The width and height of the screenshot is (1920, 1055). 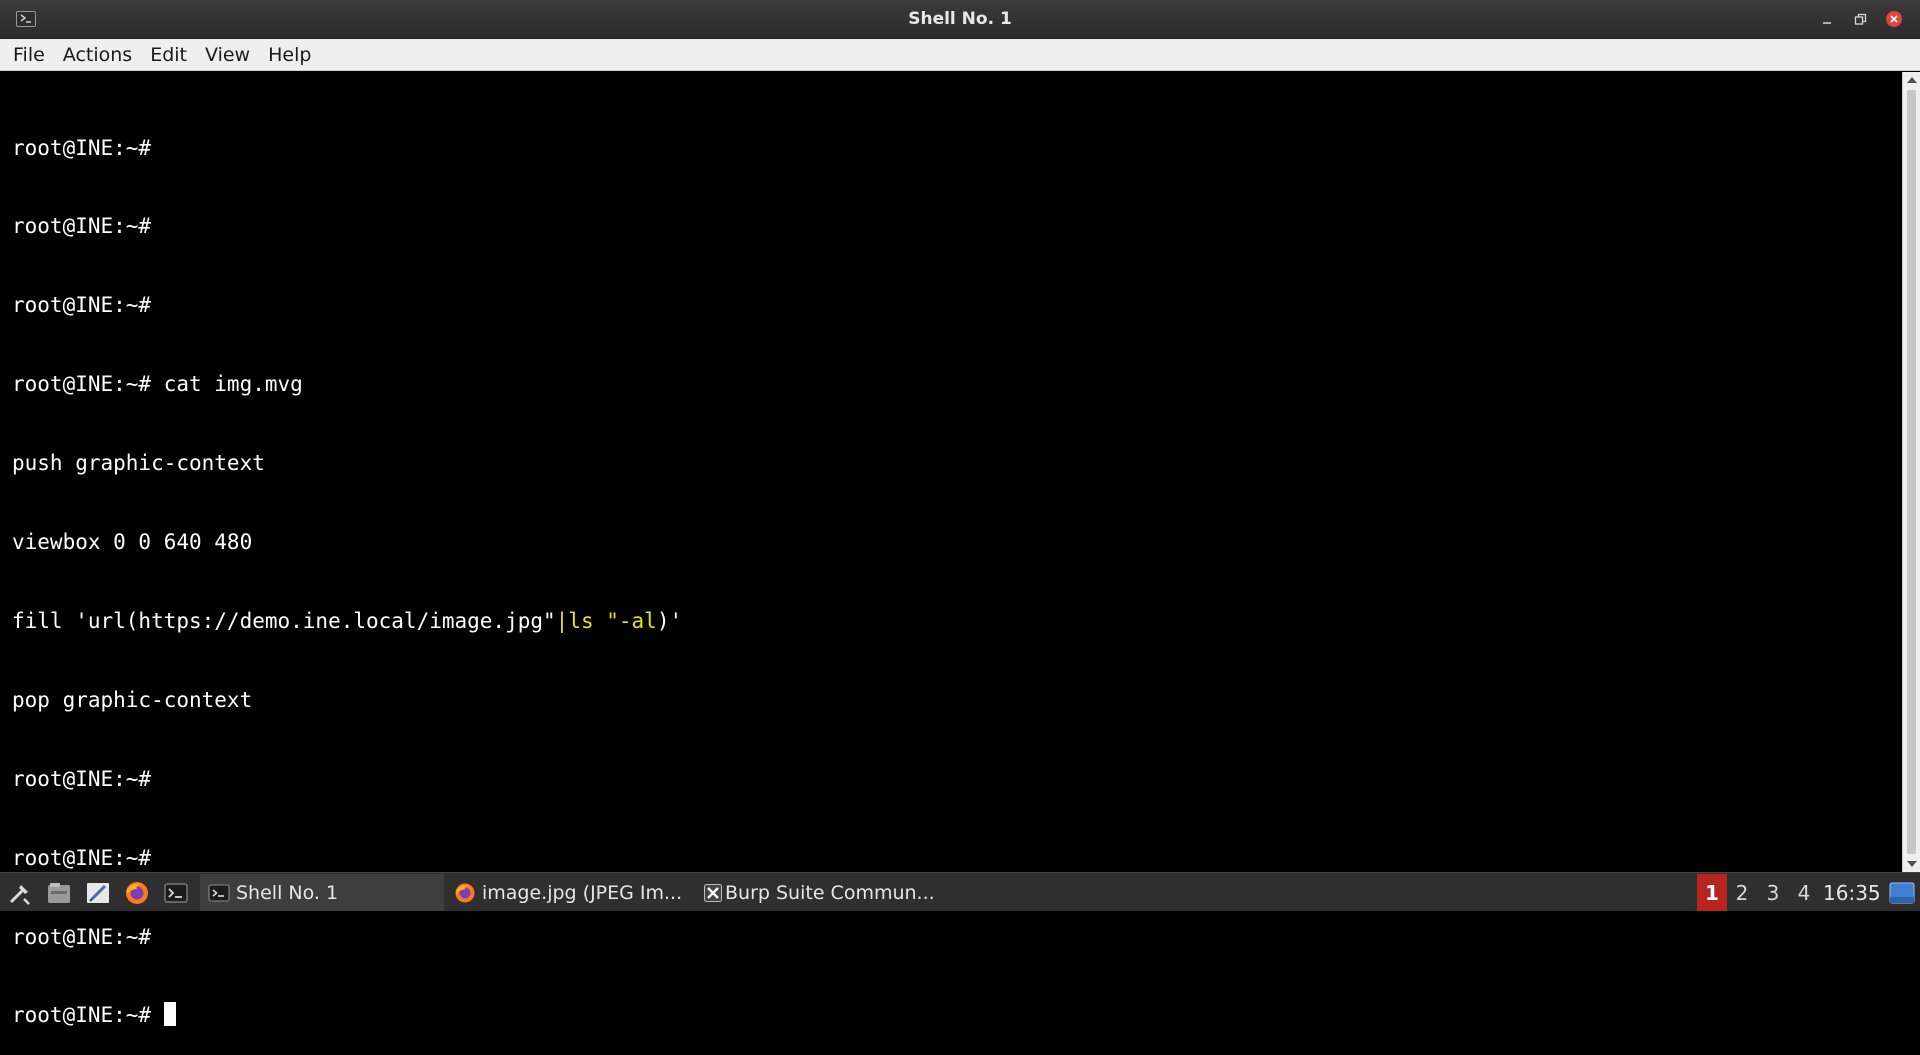 I want to click on task-shell-no-1: Shell No. 1, so click(x=322, y=892).